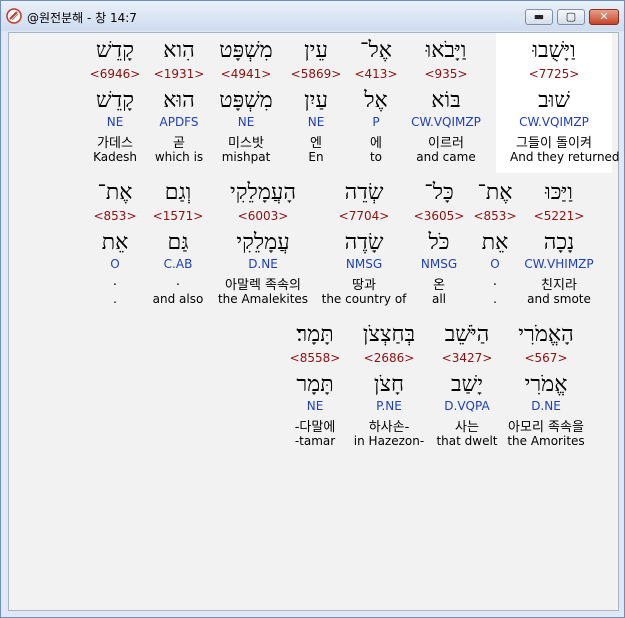 The width and height of the screenshot is (625, 618). I want to click on korean-gloss: ., so click(115, 281).